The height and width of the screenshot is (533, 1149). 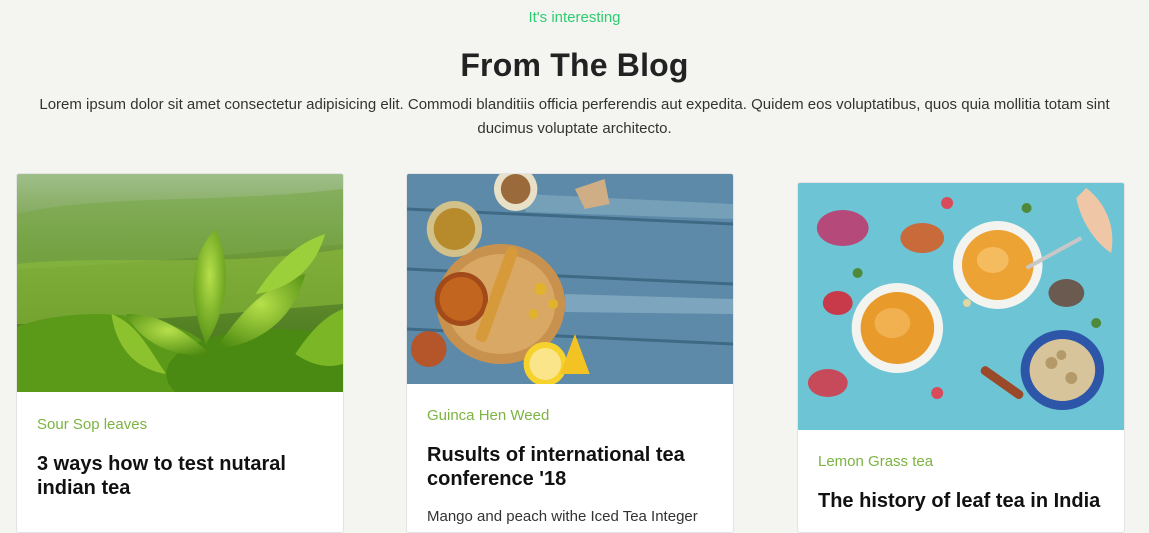 I want to click on herbal-tea-cups-image, so click(x=961, y=306).